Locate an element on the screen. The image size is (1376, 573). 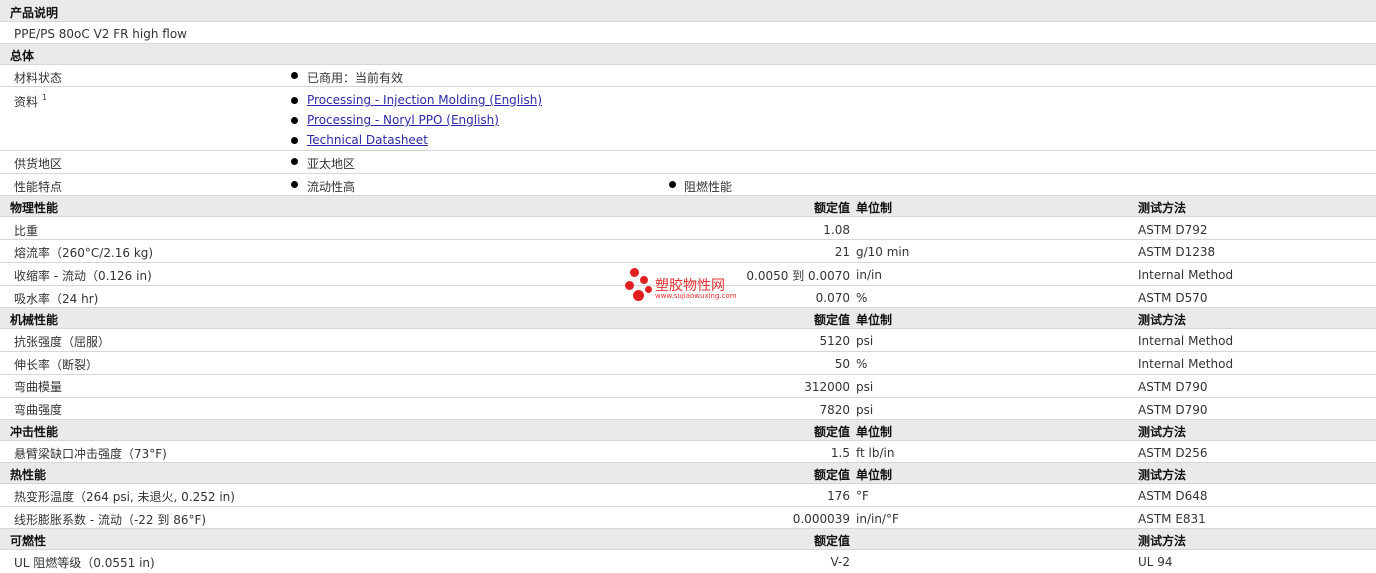
section-title: 产品说明 is located at coordinates (34, 13).